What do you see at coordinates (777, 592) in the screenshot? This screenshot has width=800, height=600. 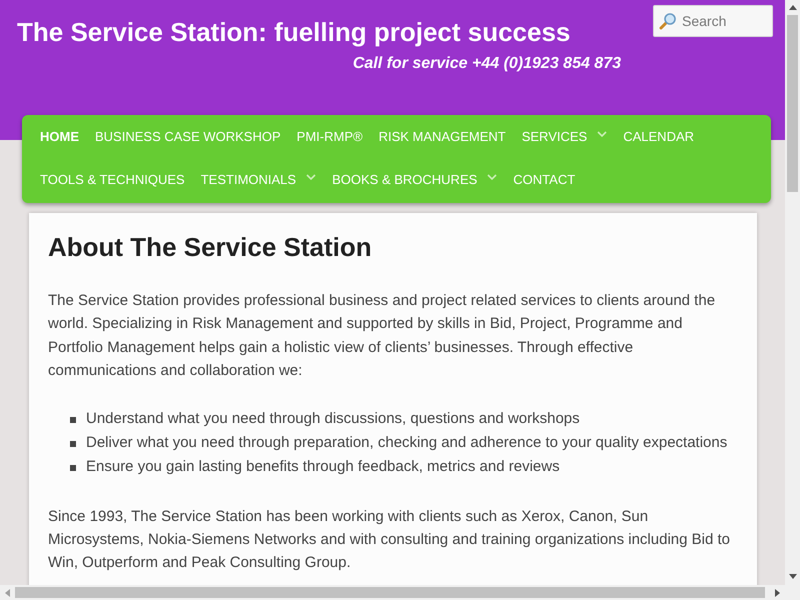 I see `right-arrow-icon` at bounding box center [777, 592].